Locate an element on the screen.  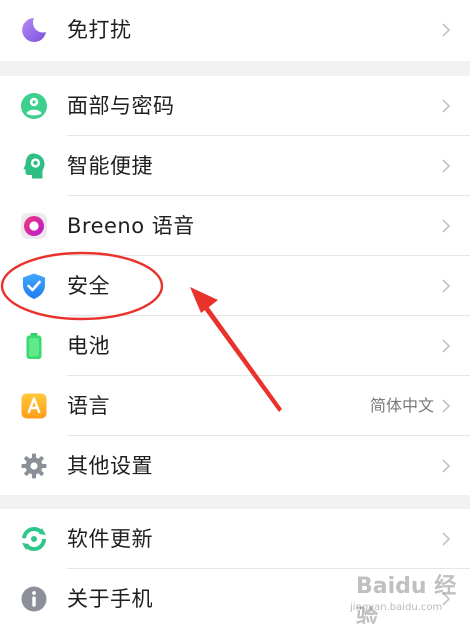
settings-item-about-phone: 关于手机 is located at coordinates (235, 596).